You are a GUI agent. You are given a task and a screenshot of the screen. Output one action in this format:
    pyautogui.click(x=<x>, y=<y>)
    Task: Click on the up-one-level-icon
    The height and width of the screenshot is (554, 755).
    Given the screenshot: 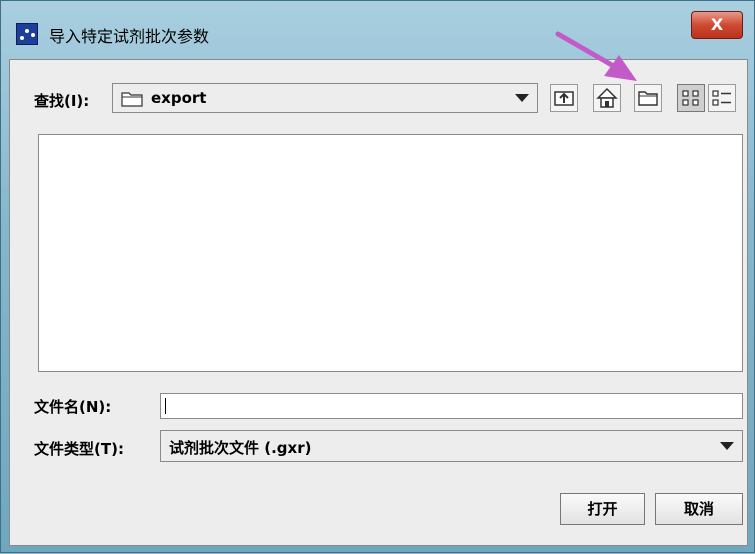 What is the action you would take?
    pyautogui.click(x=564, y=98)
    